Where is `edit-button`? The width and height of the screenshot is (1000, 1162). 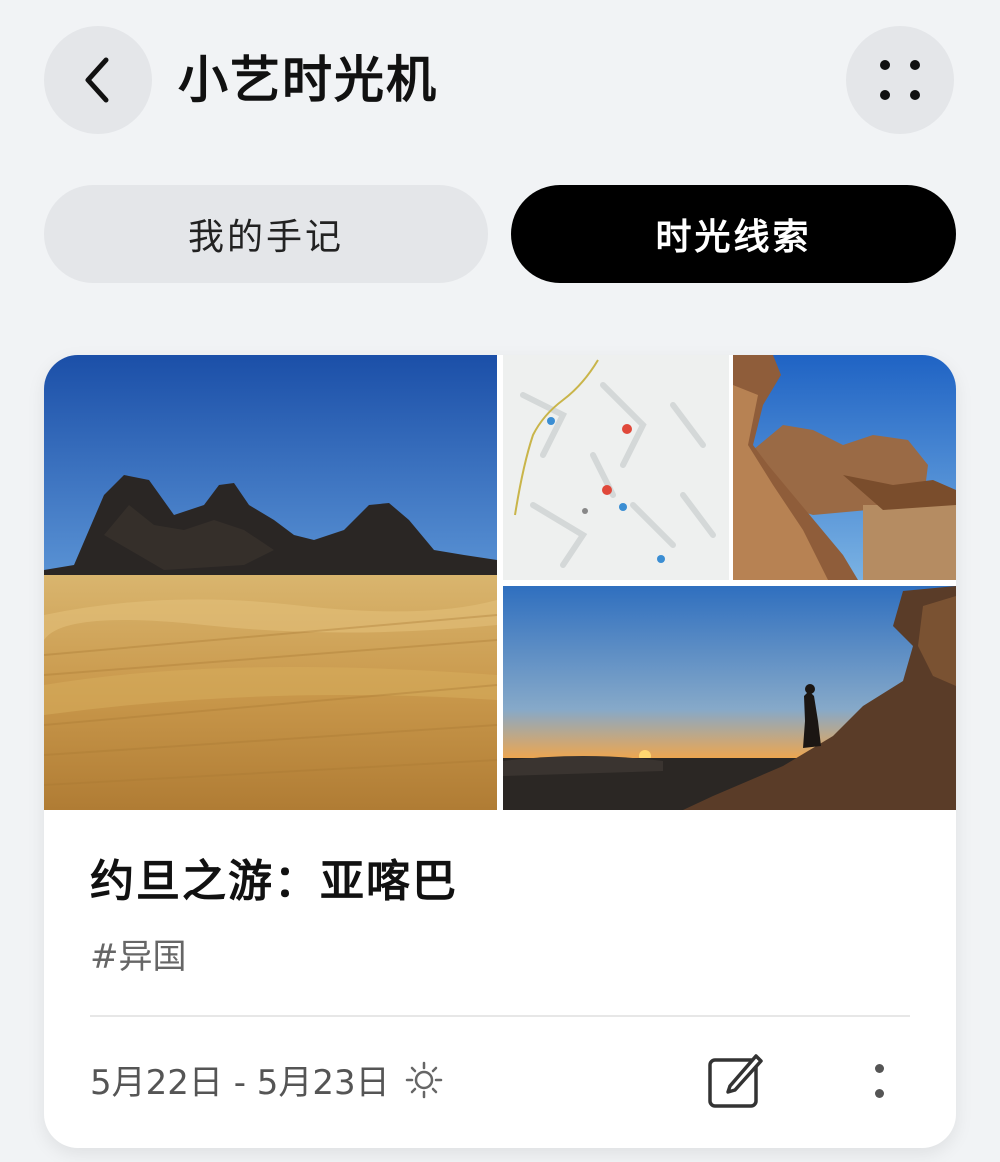 edit-button is located at coordinates (735, 1081).